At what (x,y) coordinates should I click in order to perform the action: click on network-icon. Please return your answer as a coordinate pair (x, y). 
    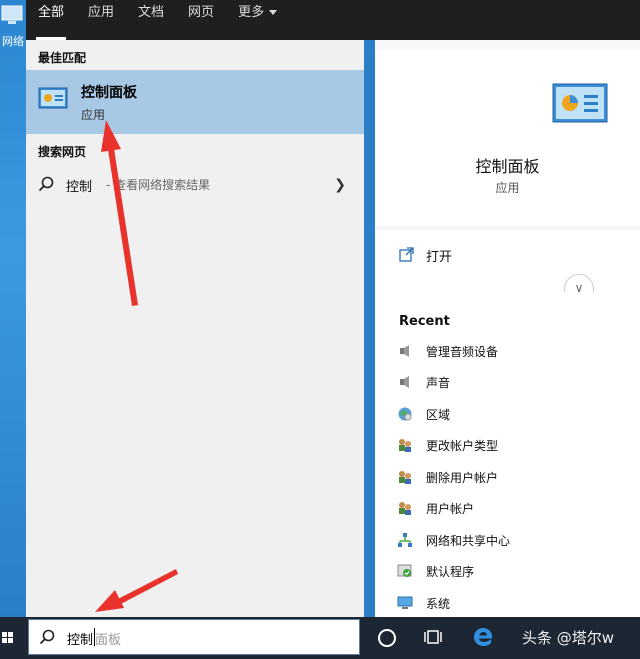
    Looking at the image, I should click on (405, 540).